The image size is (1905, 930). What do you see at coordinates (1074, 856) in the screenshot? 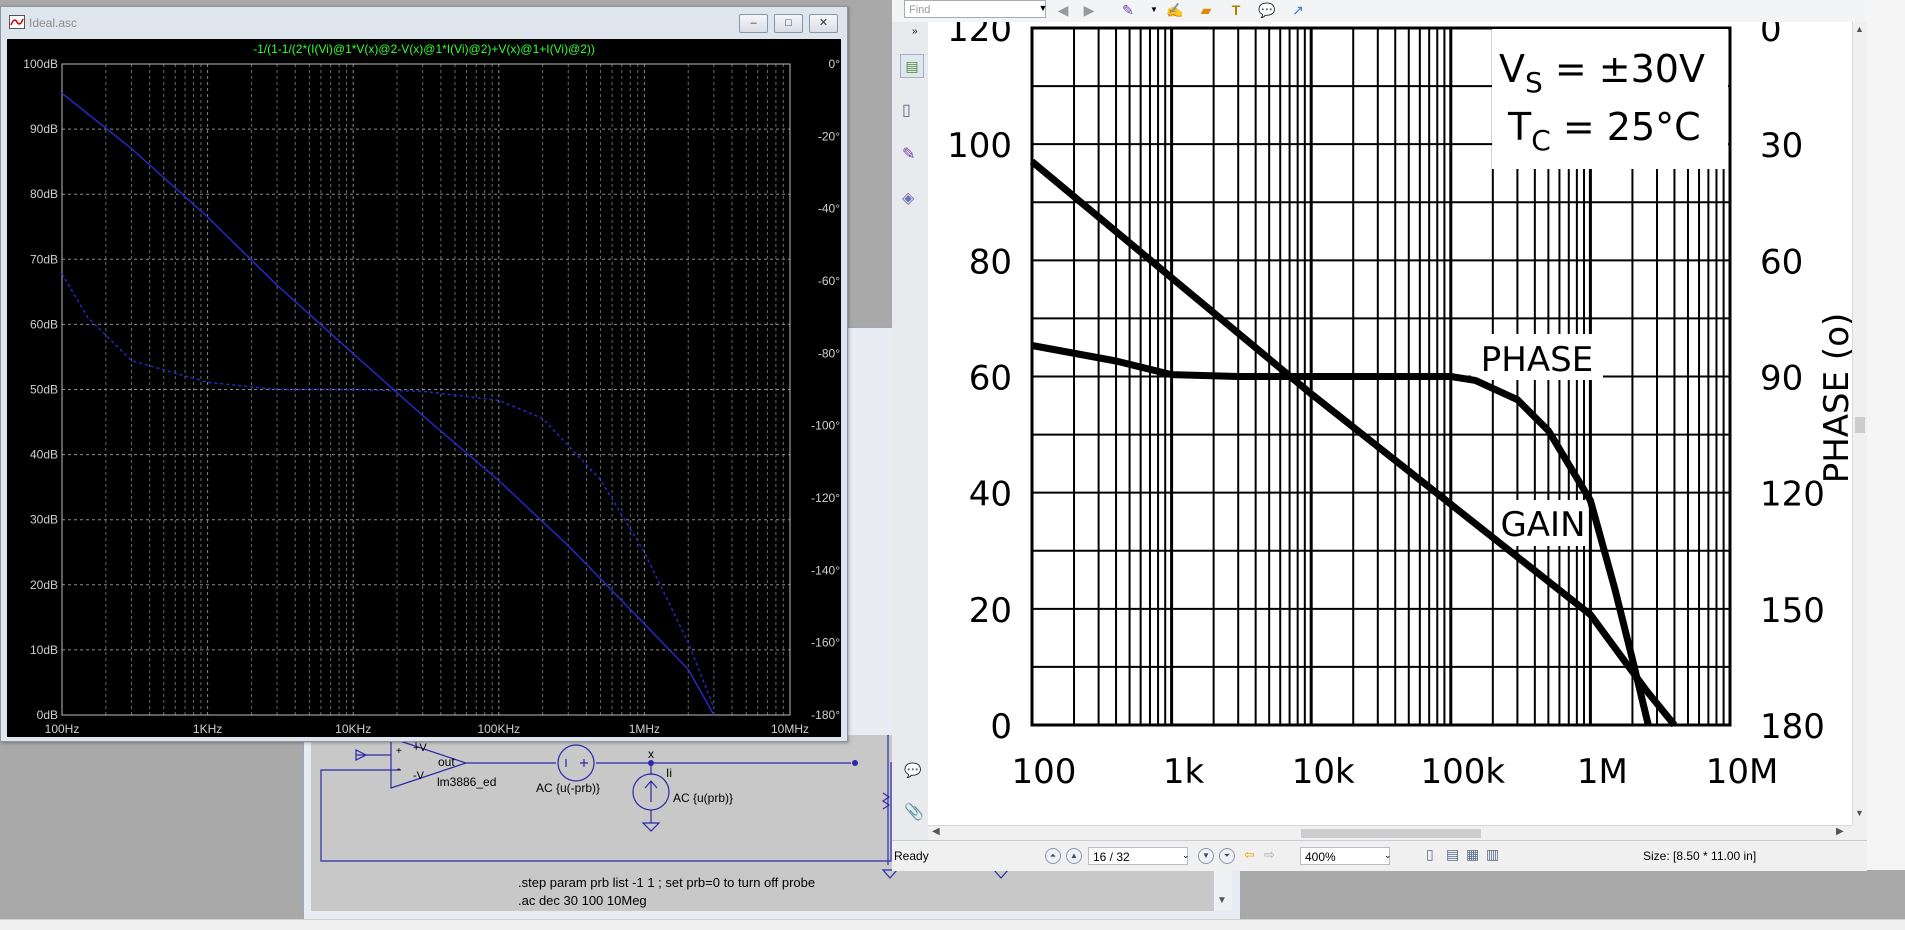
I see `previous-page-icon: ▲` at bounding box center [1074, 856].